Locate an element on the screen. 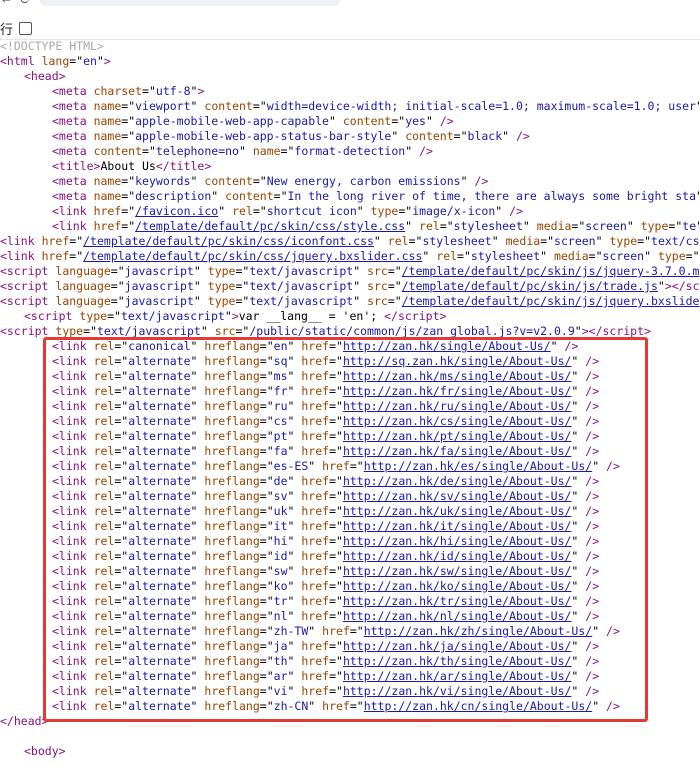  source-link: http://zan.hk/cn/single/About-Us/ is located at coordinates (478, 706).